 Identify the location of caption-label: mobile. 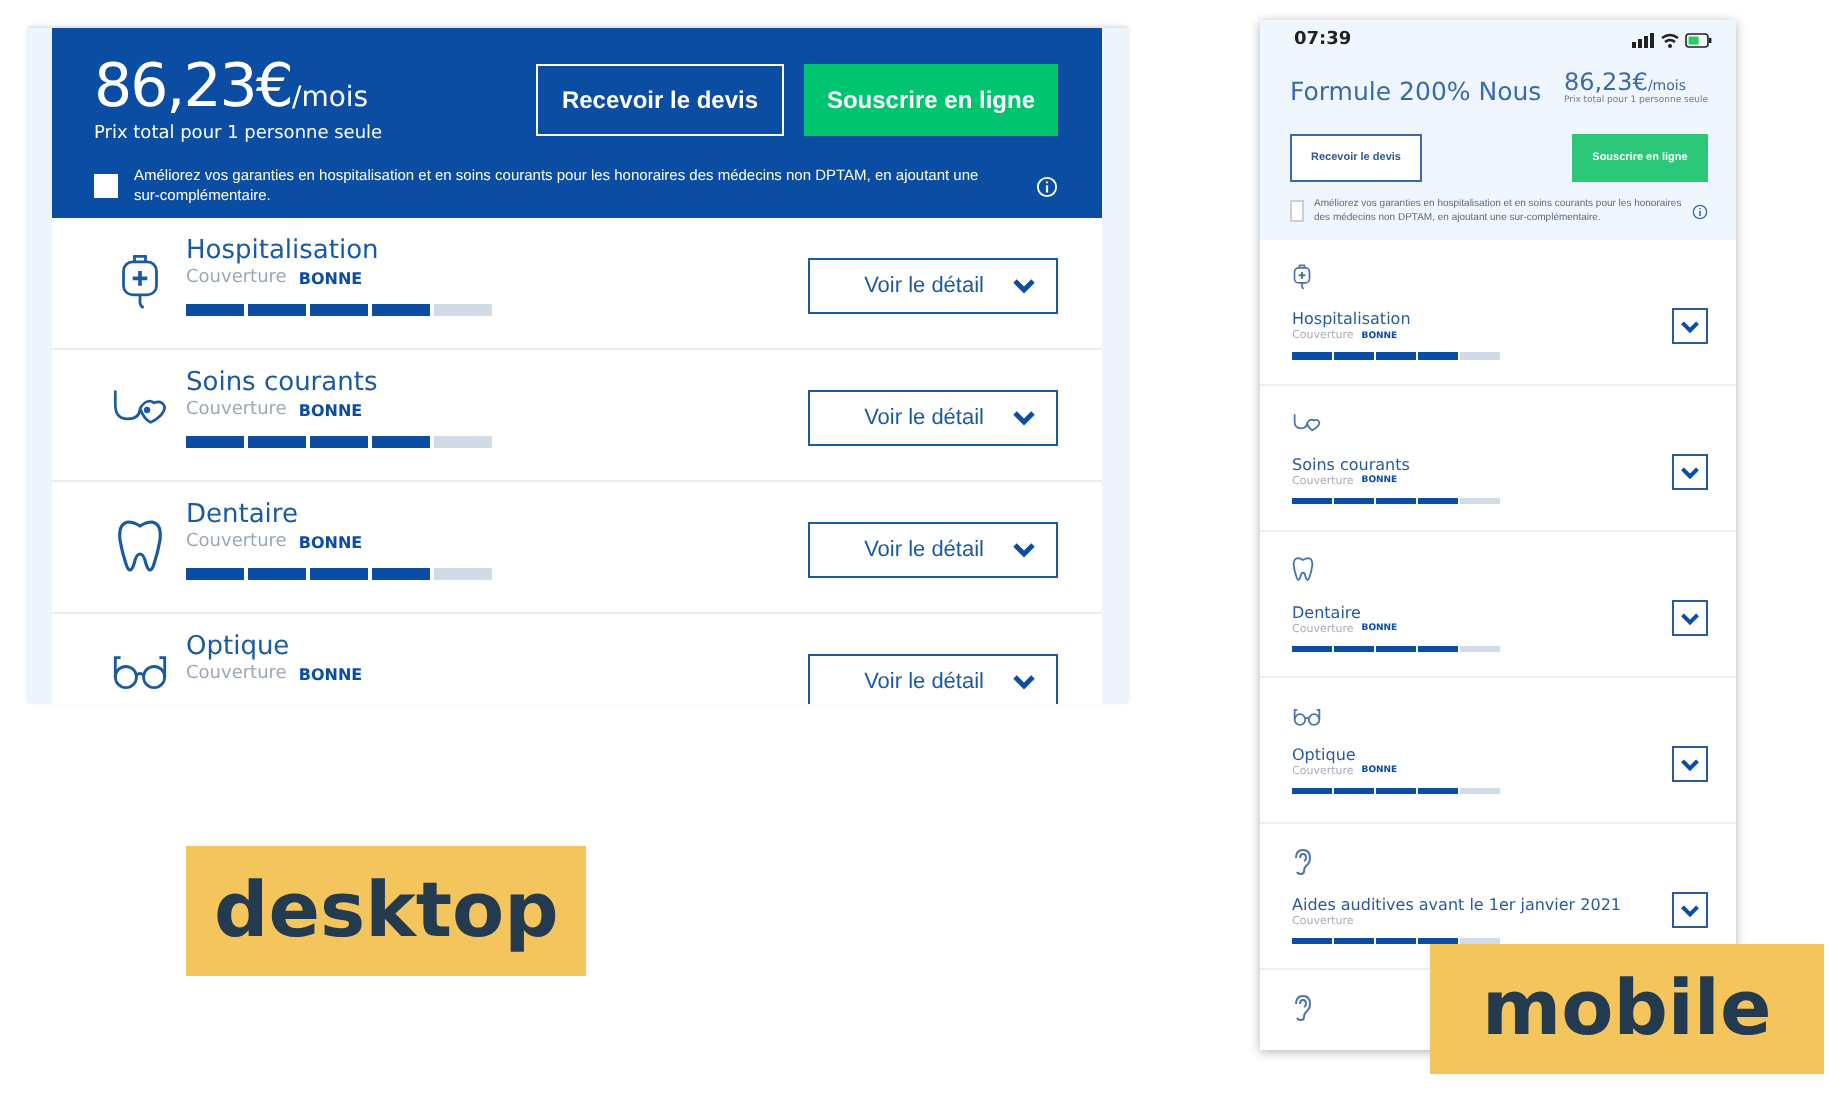
(1627, 1009).